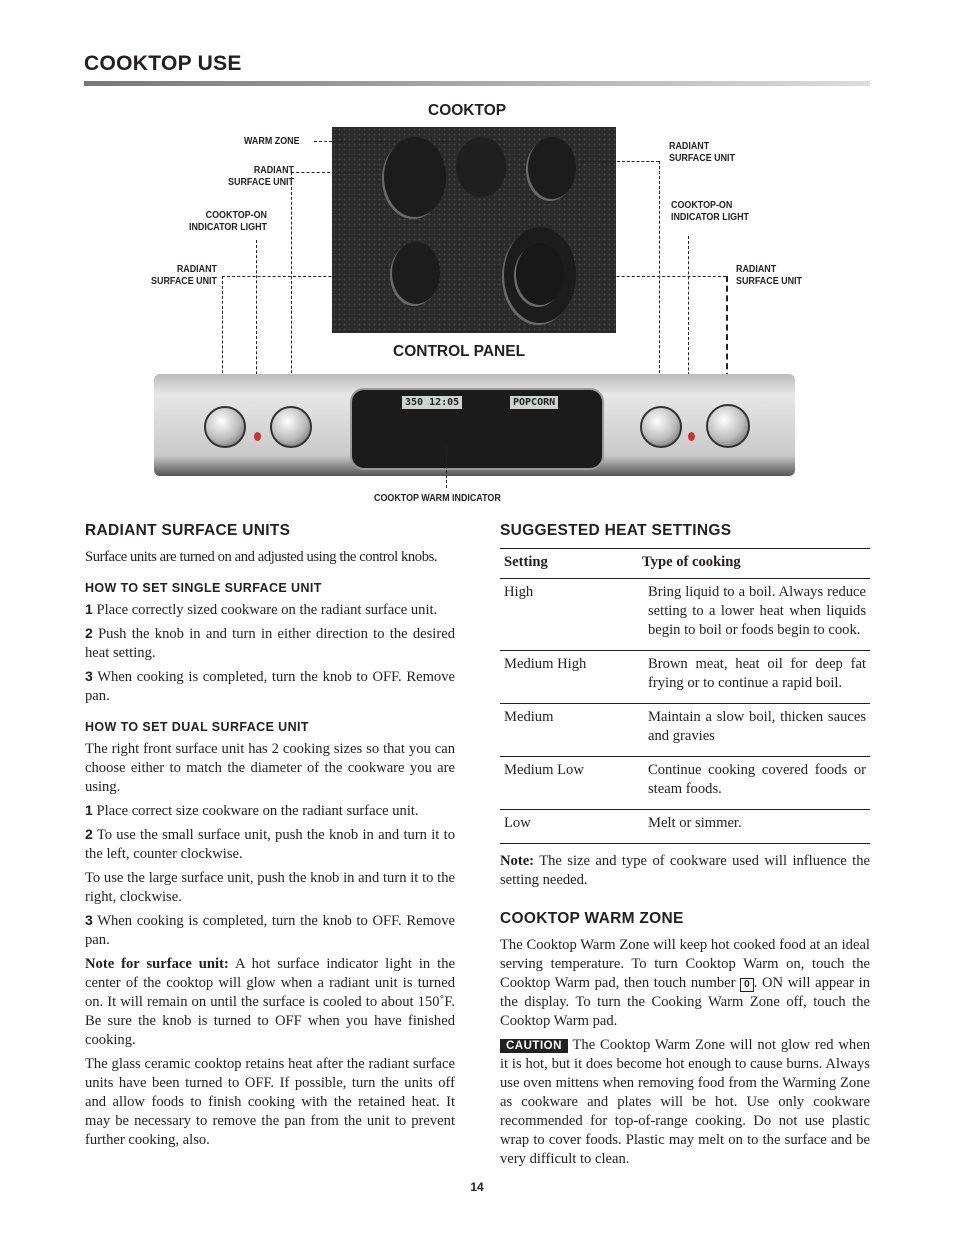 The height and width of the screenshot is (1235, 954). Describe the element at coordinates (747, 985) in the screenshot. I see `number-0-key: 0` at that location.